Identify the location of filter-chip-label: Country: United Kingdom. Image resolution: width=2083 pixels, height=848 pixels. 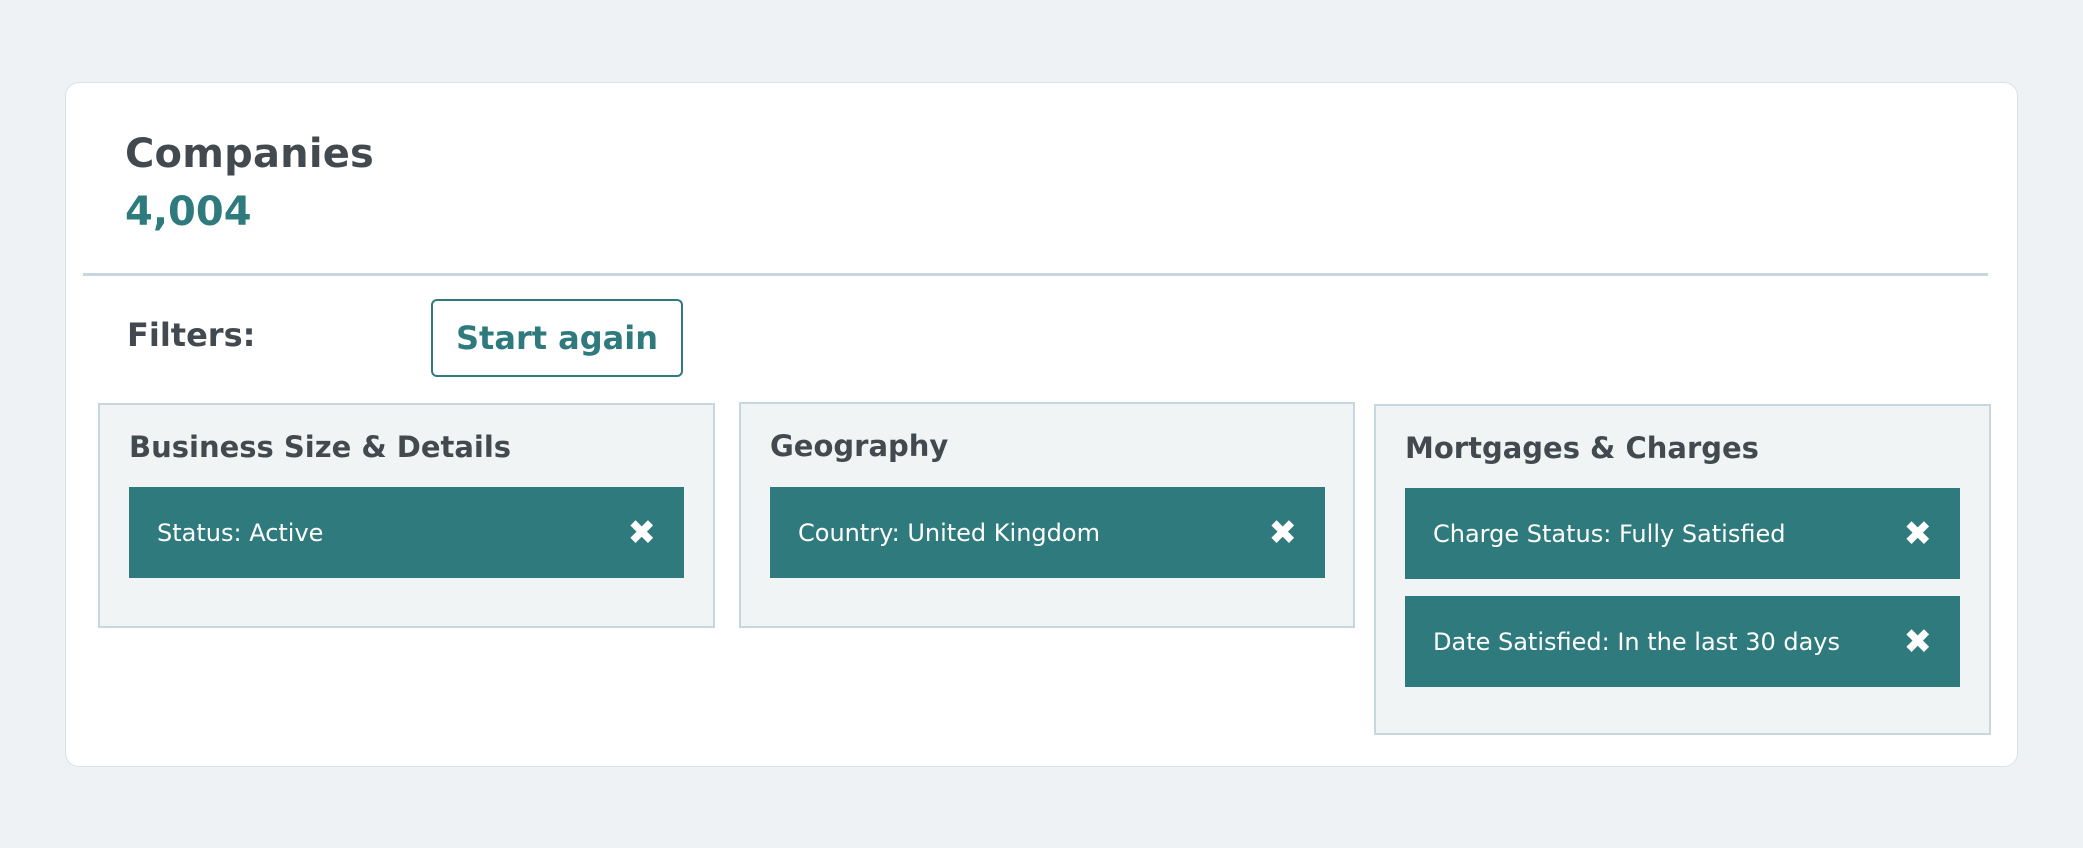
(949, 532).